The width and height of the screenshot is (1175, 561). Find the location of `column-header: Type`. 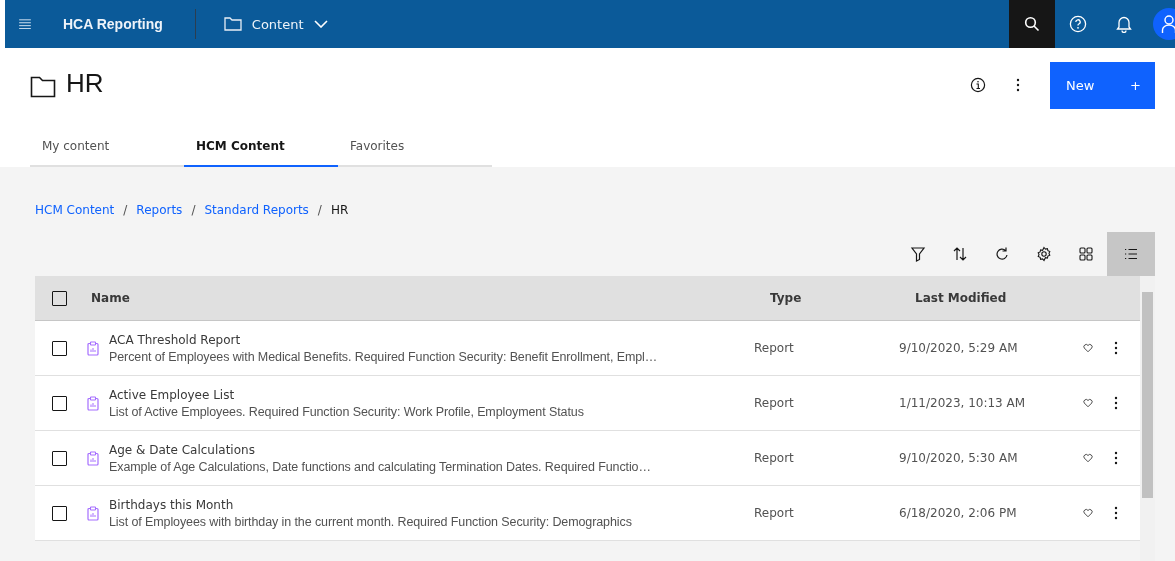

column-header: Type is located at coordinates (842, 298).